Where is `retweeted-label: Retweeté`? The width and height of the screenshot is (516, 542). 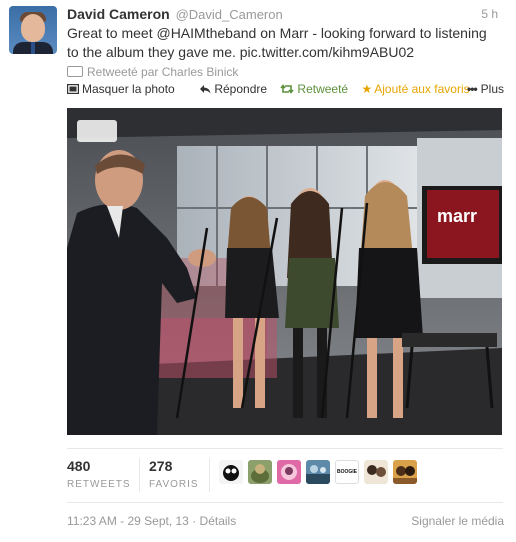
retweeted-label: Retweeté is located at coordinates (323, 89).